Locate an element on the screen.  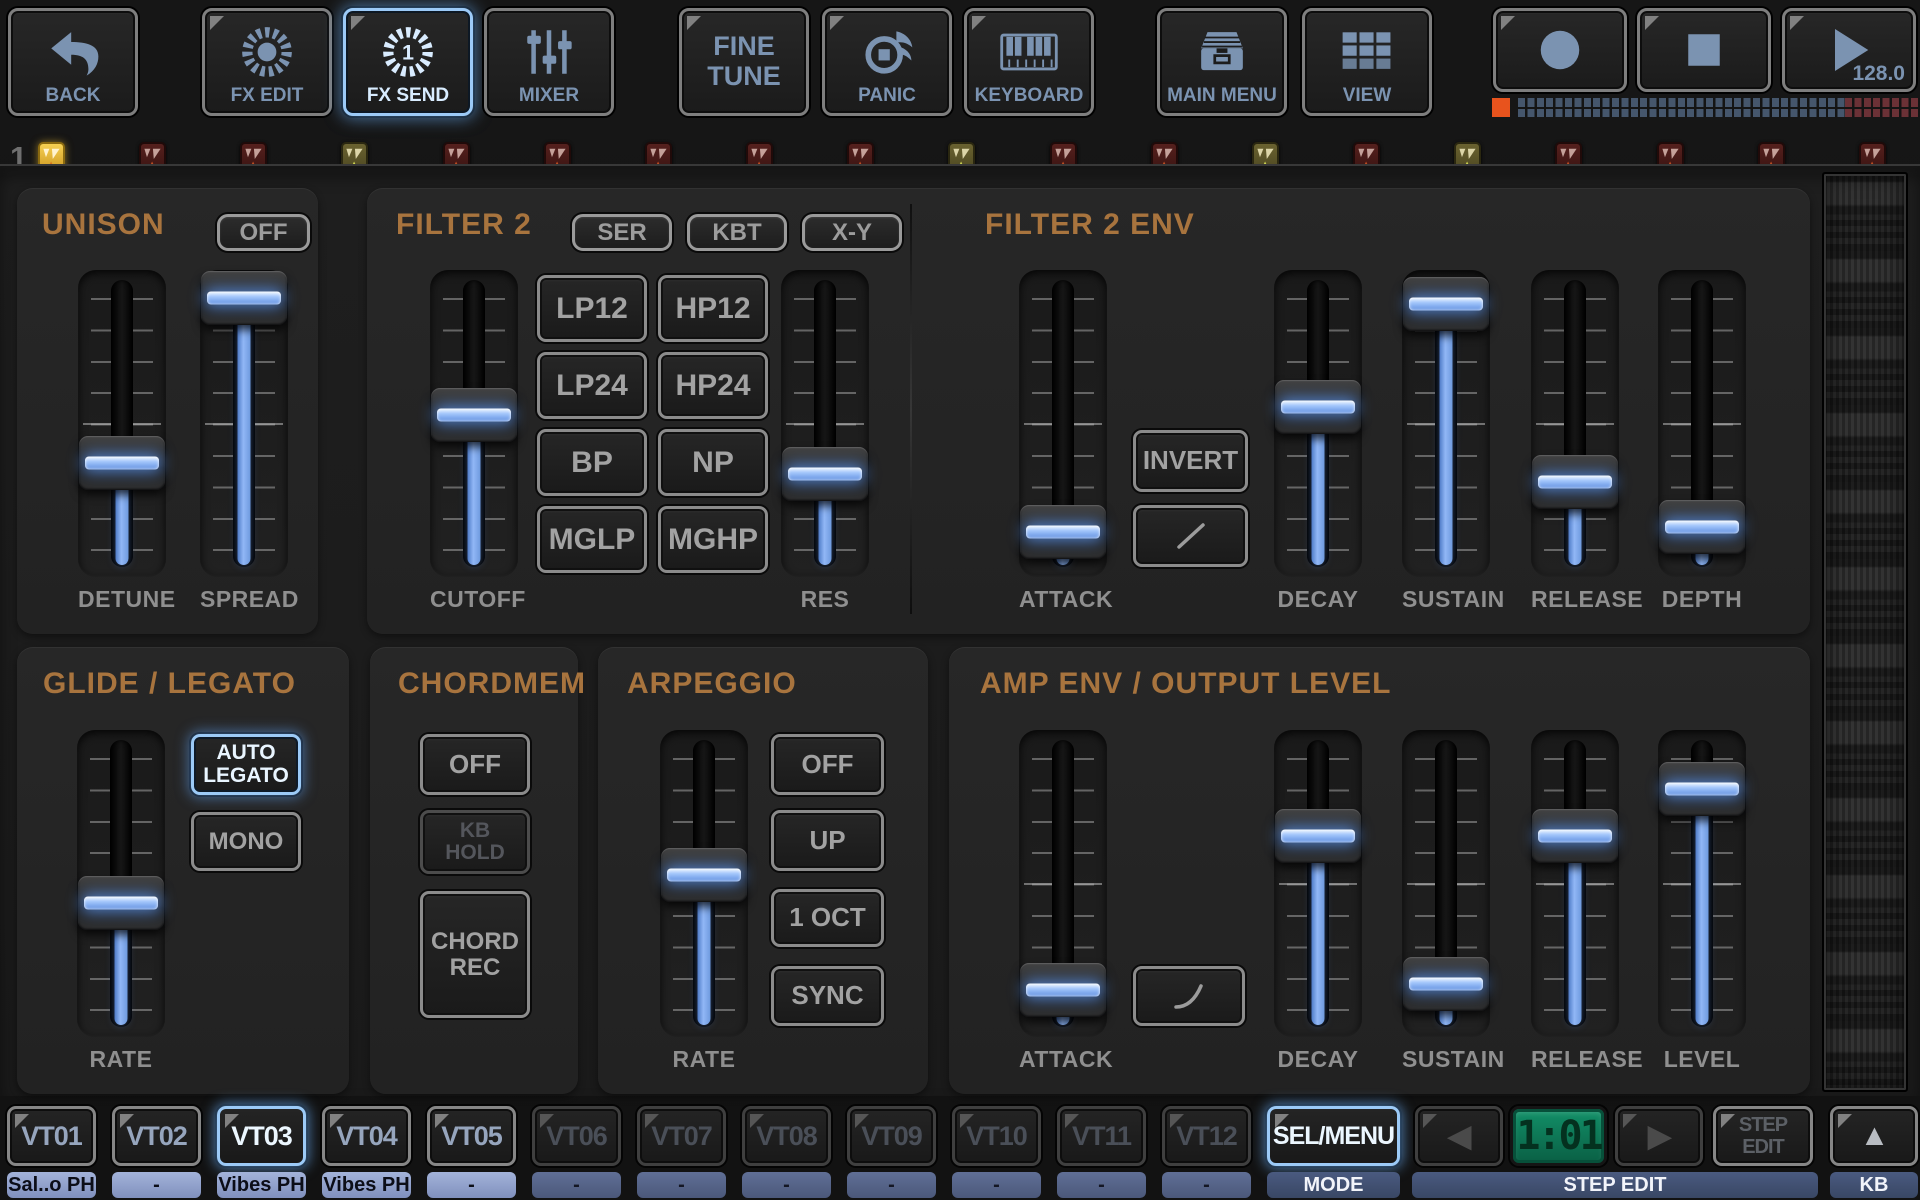
res-slider-handle is located at coordinates (825, 473).